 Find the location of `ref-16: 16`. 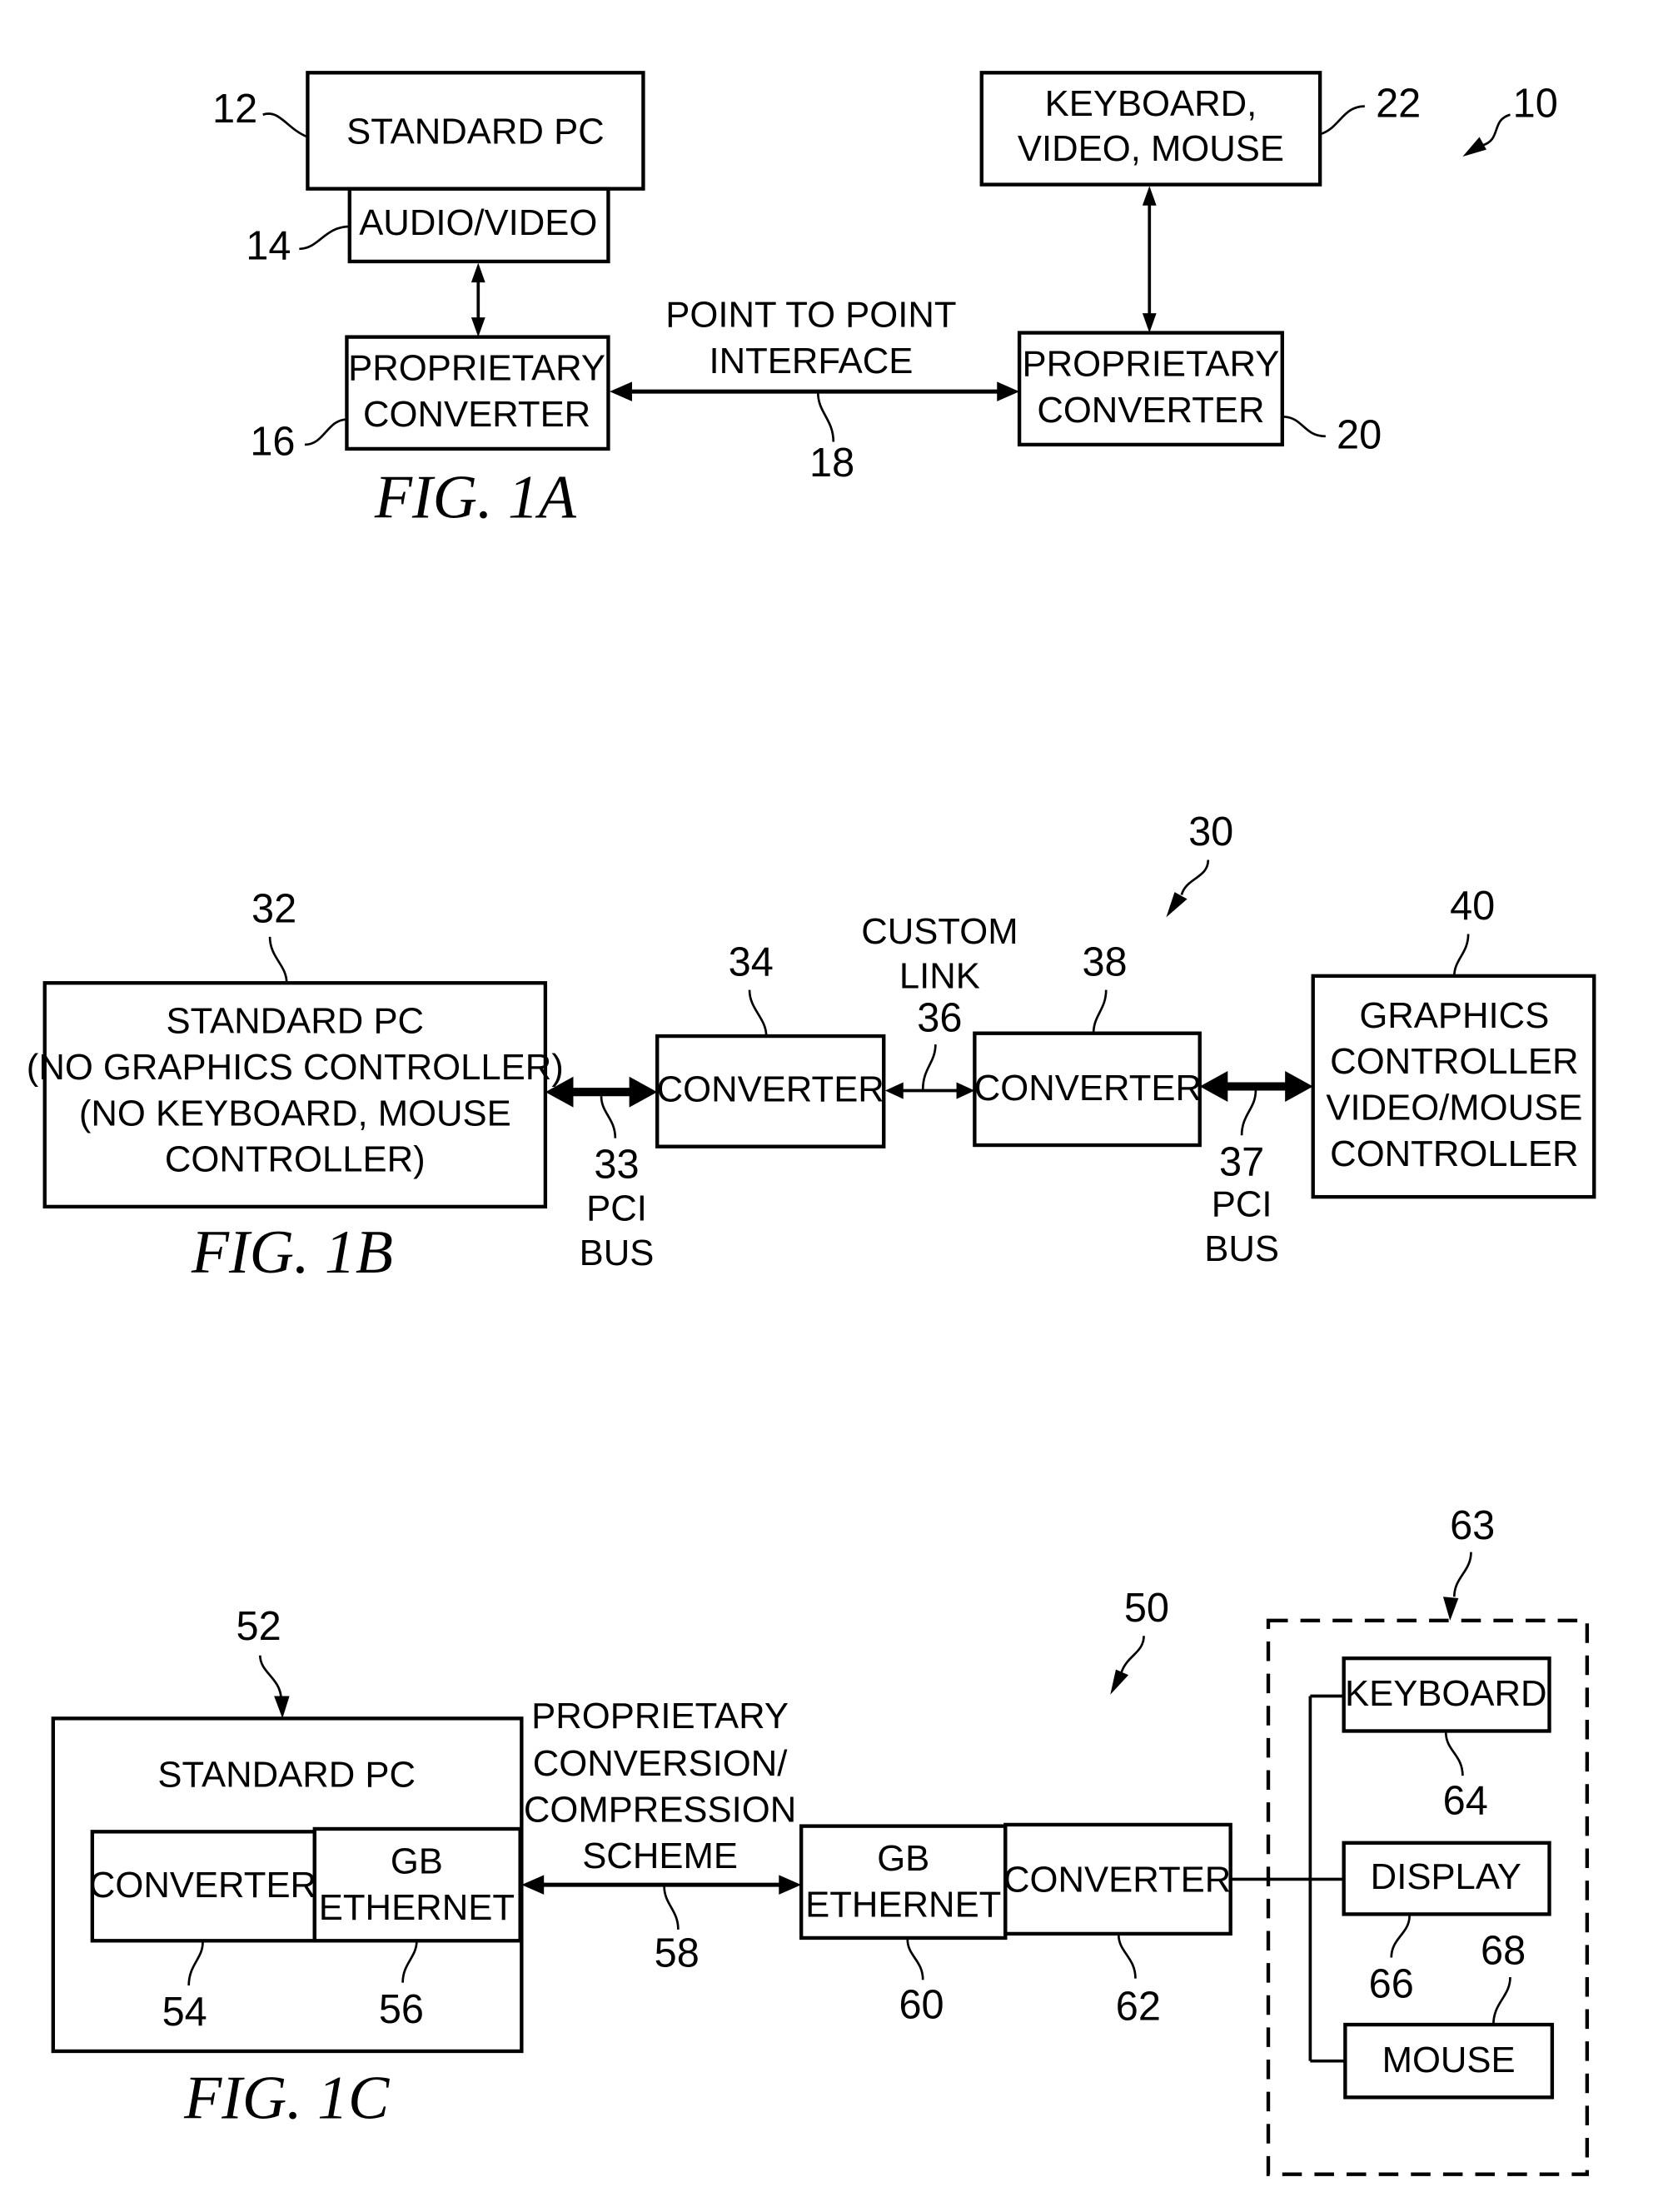

ref-16: 16 is located at coordinates (272, 442).